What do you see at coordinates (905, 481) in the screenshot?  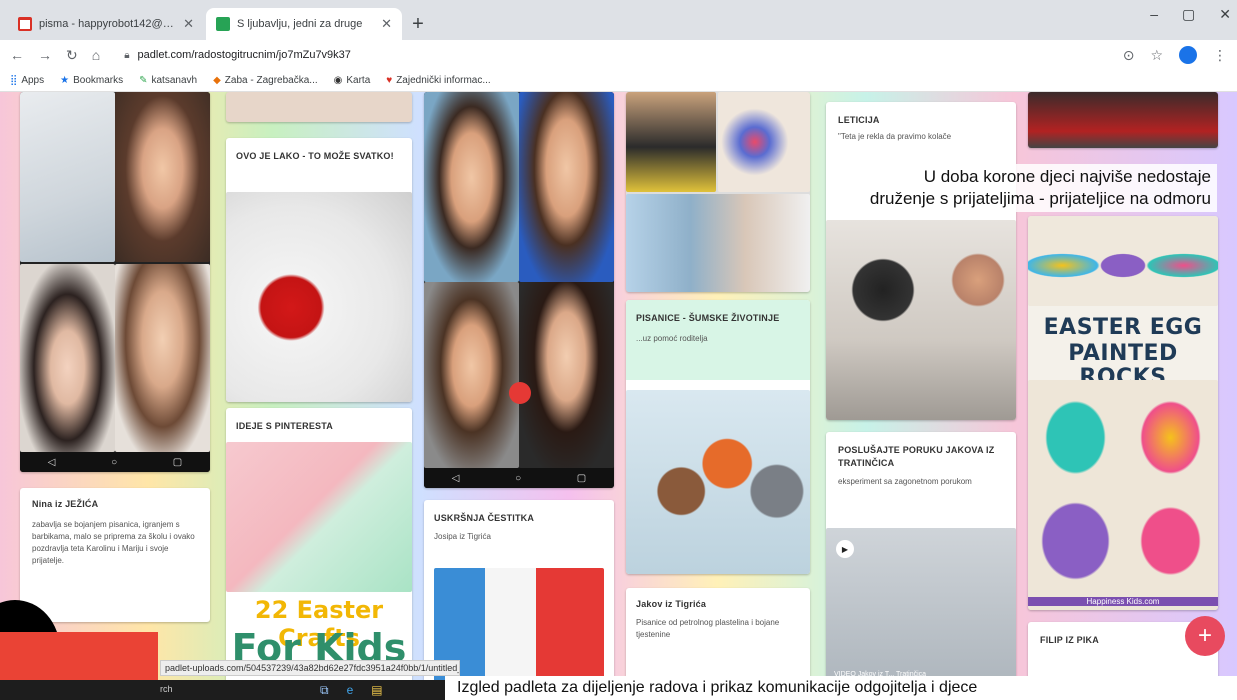 I see `post-body: eksperiment sa zagonetnom porukom` at bounding box center [905, 481].